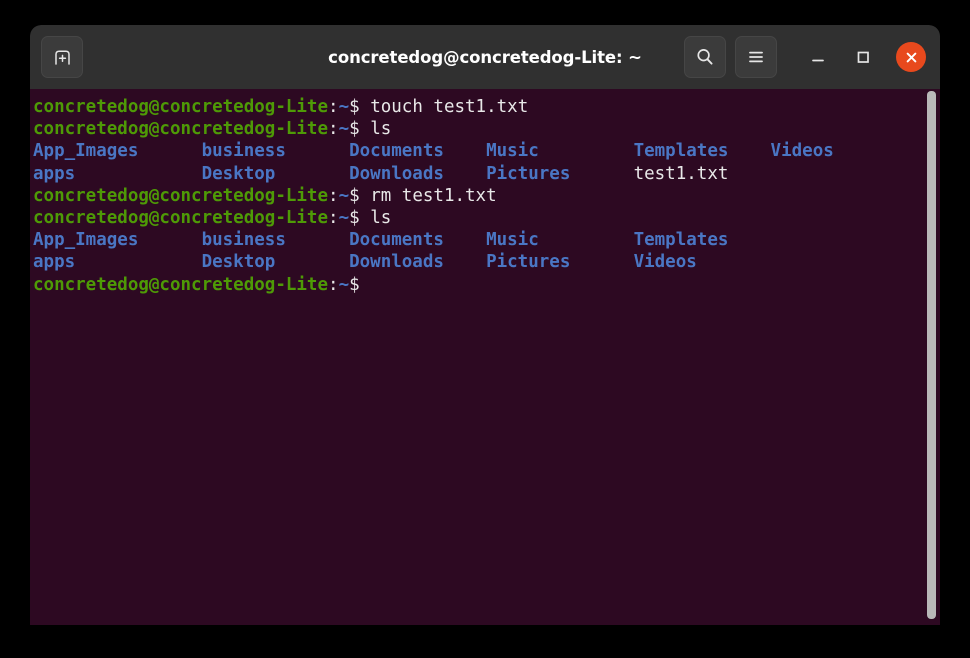  I want to click on maximize-icon, so click(863, 57).